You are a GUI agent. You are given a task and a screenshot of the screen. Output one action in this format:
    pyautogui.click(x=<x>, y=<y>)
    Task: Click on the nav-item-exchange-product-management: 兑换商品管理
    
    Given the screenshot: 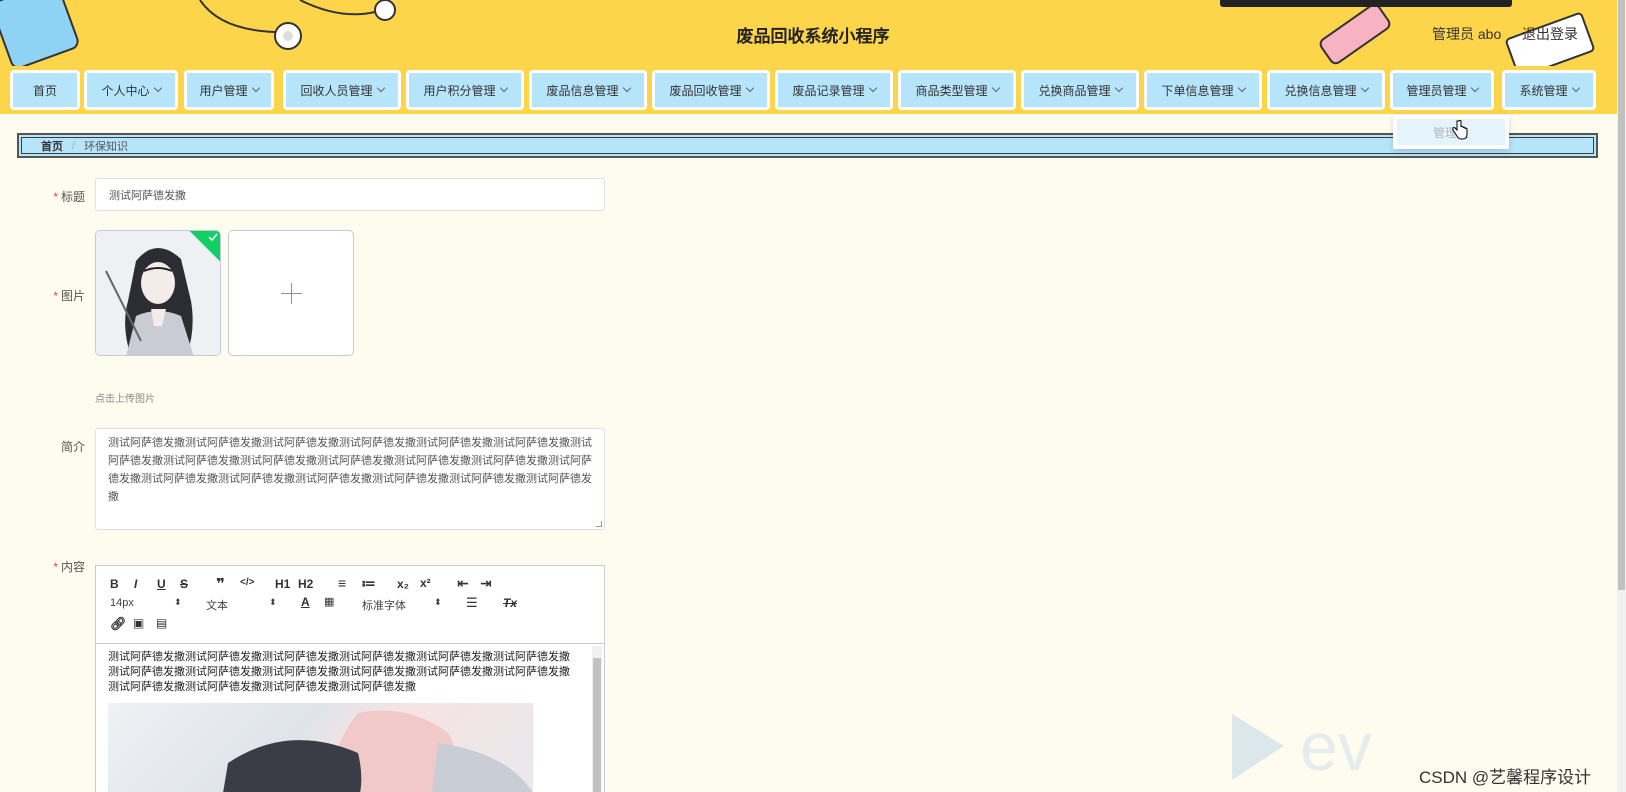 What is the action you would take?
    pyautogui.click(x=1080, y=90)
    